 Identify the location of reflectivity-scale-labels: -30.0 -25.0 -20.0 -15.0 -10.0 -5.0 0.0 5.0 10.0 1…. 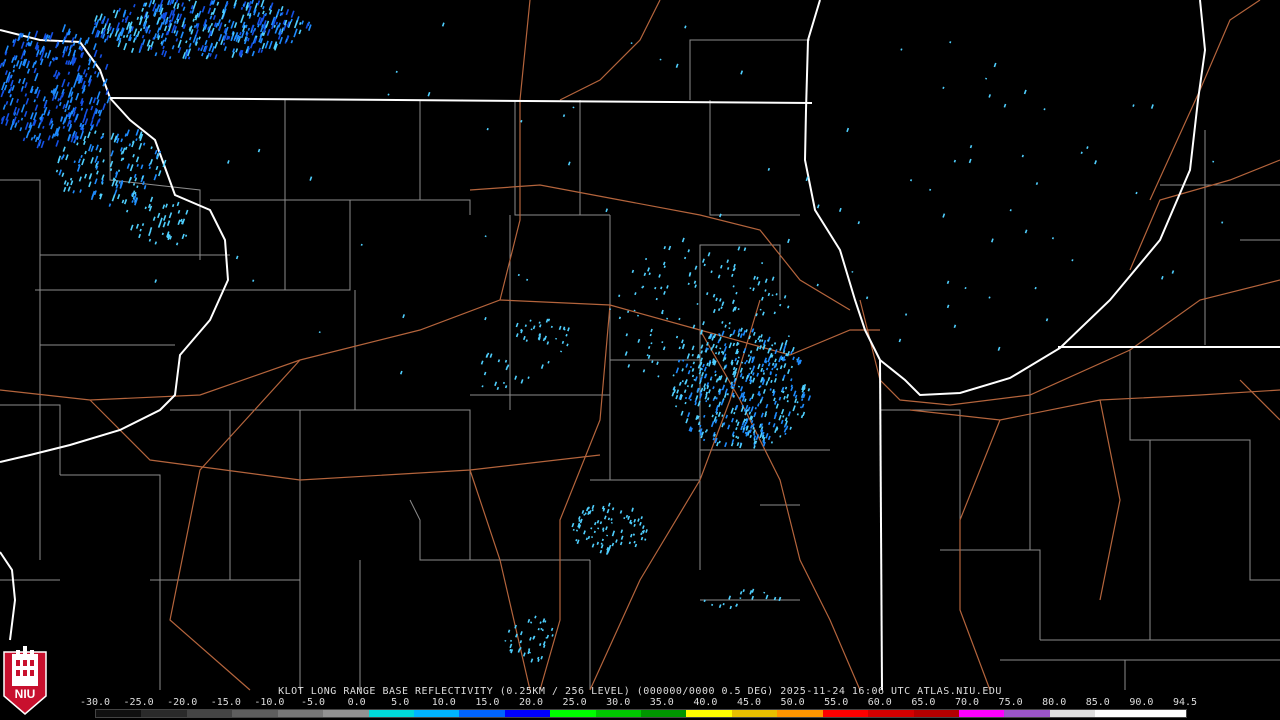
(638, 703).